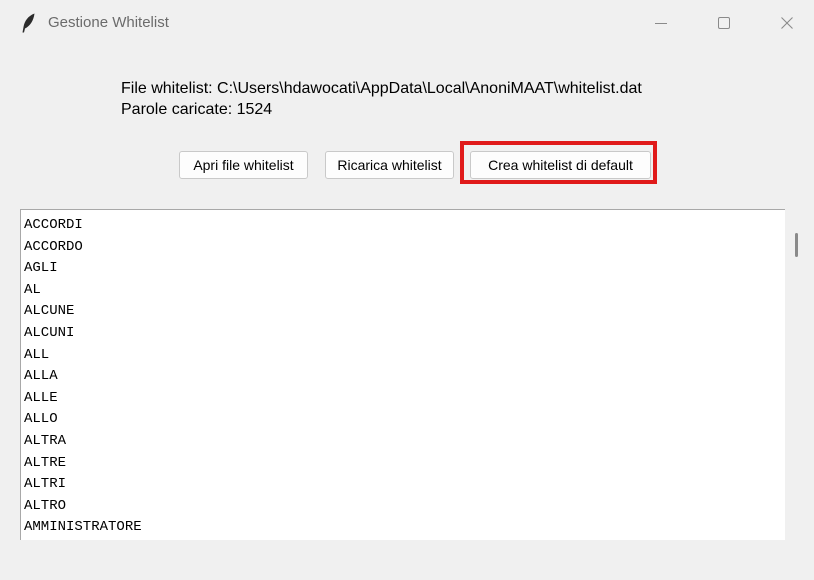 This screenshot has height=580, width=814. I want to click on create-default-whitelist-button: Crea whitelist di default, so click(560, 165).